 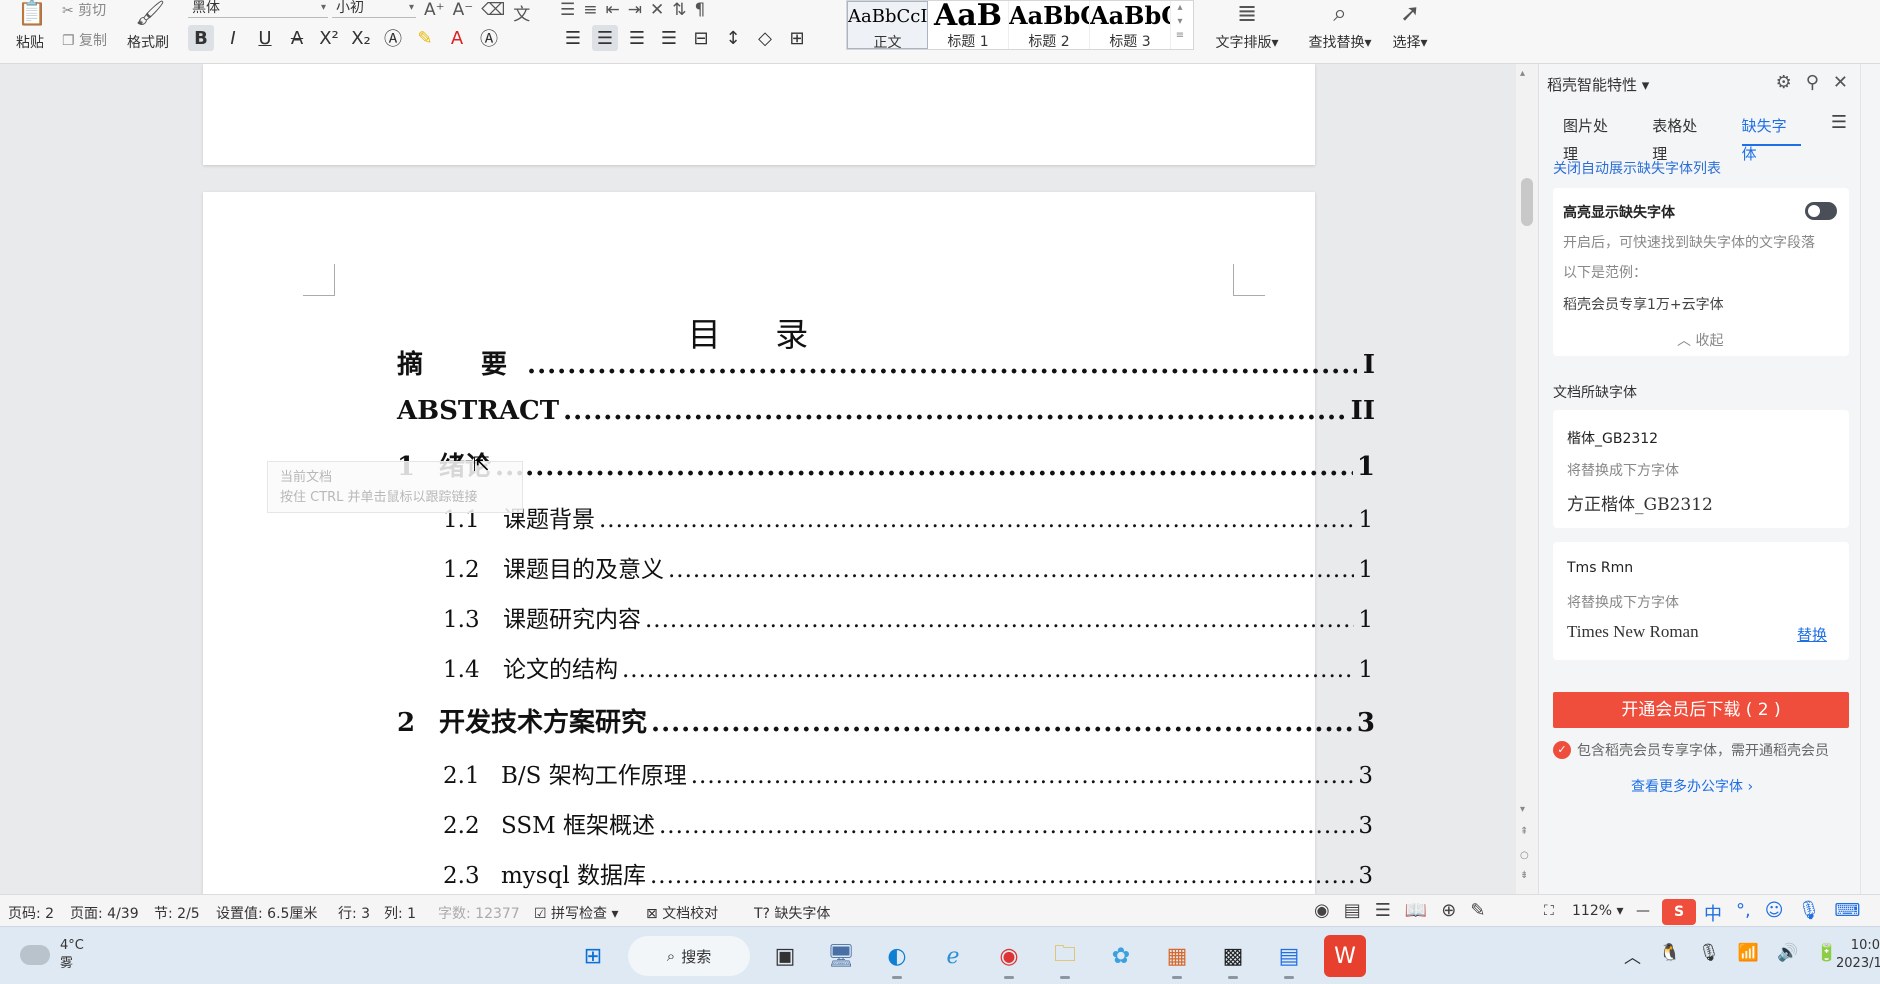 What do you see at coordinates (1448, 910) in the screenshot?
I see `web-view-icon: ⊕` at bounding box center [1448, 910].